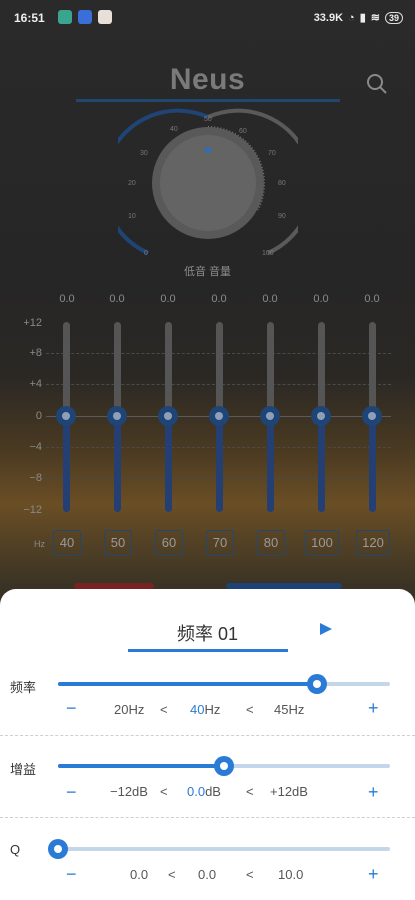 The image size is (415, 900). What do you see at coordinates (67, 543) in the screenshot?
I see `freq-button-40: 40` at bounding box center [67, 543].